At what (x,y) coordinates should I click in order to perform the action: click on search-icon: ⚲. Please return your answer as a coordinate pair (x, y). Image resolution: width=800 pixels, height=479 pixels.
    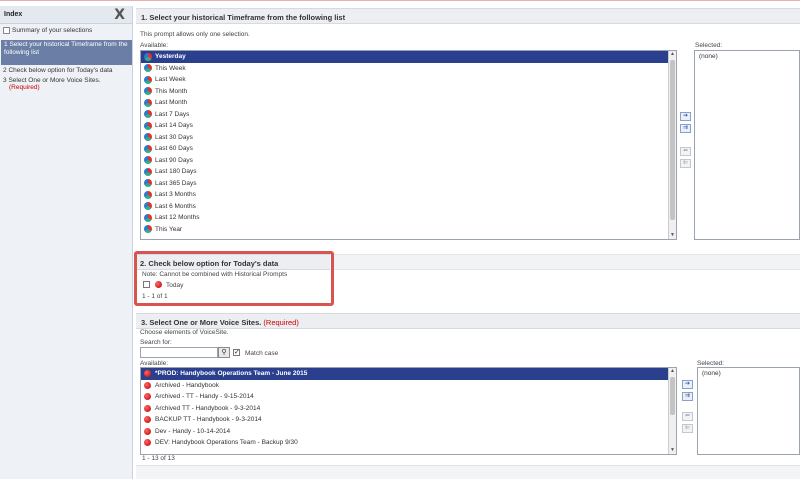
    Looking at the image, I should click on (224, 352).